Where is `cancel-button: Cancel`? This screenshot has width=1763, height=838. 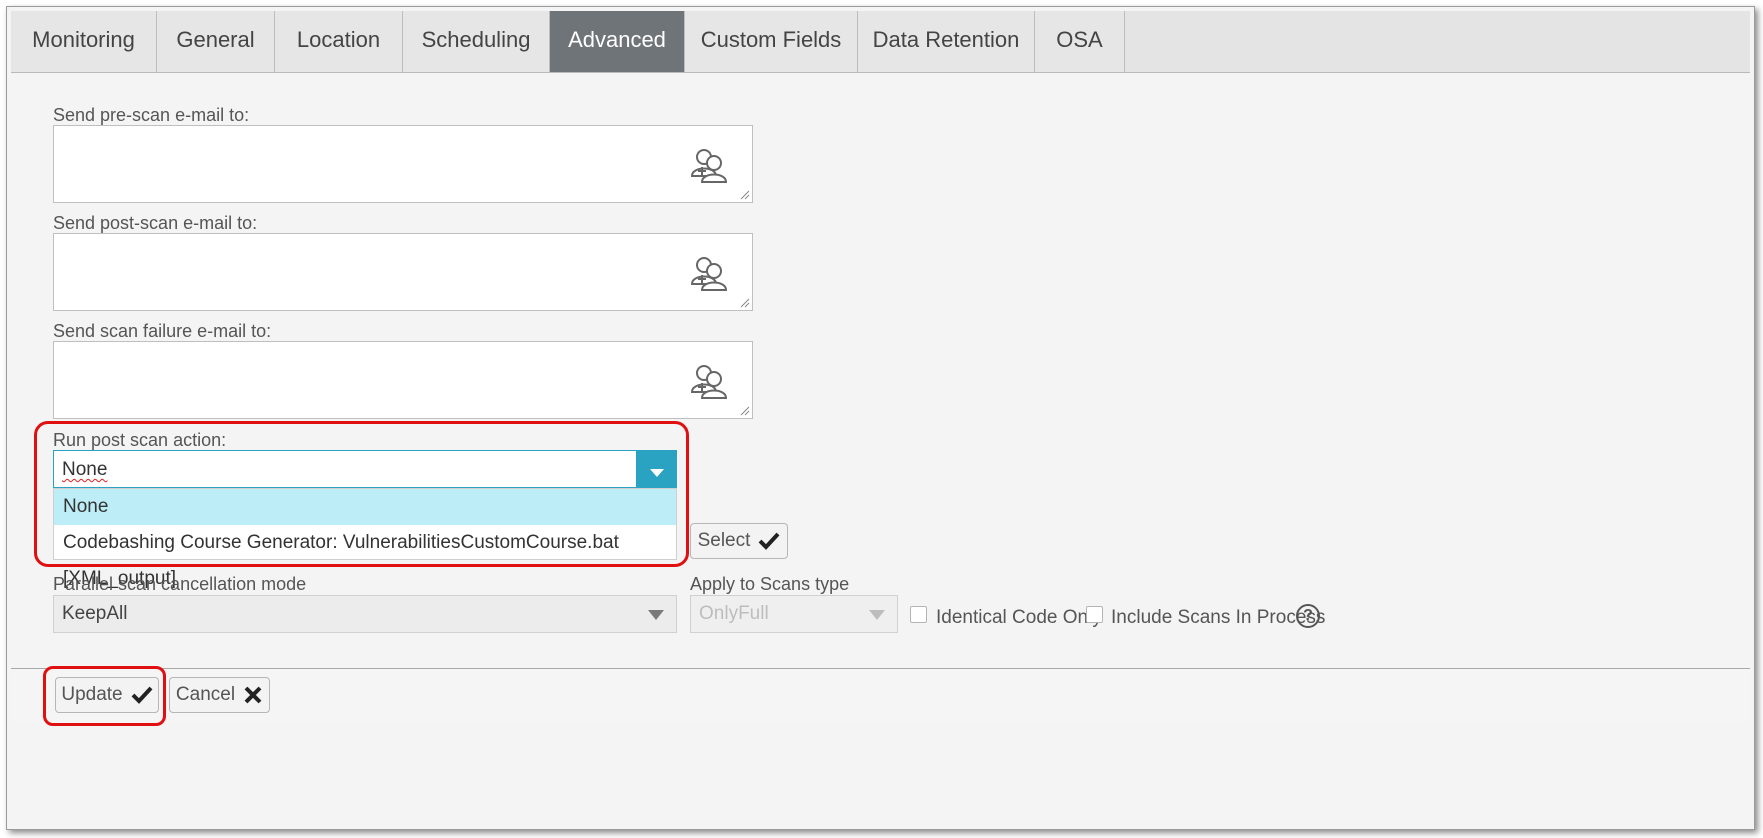
cancel-button: Cancel is located at coordinates (219, 695).